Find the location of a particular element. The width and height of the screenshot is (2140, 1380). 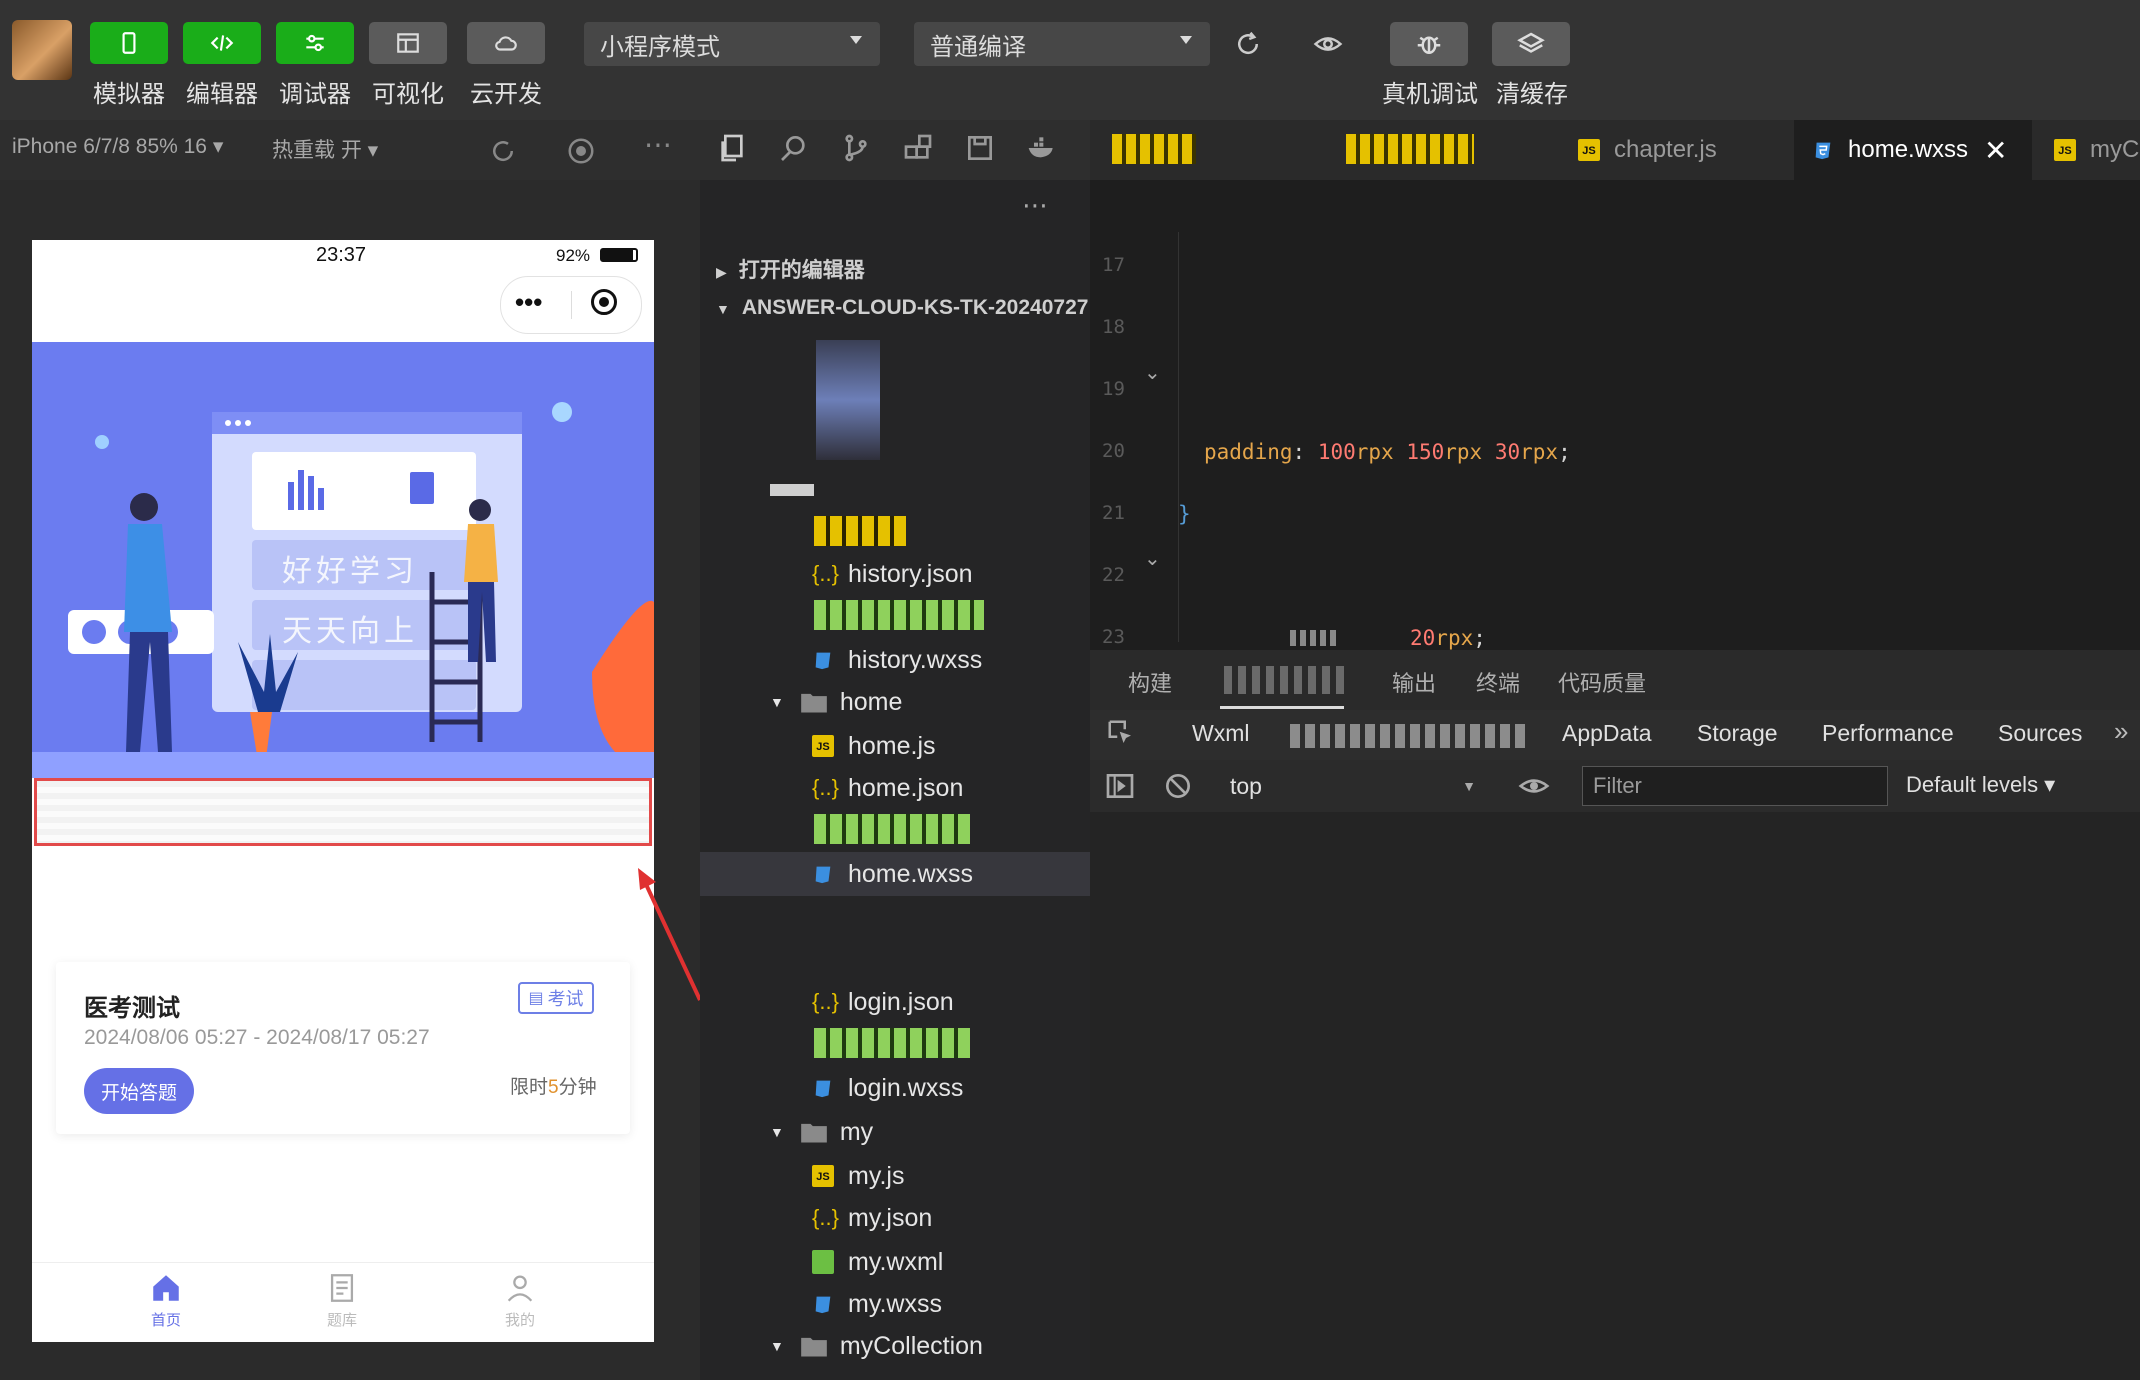

folder-home: ▼ home is located at coordinates (836, 702).